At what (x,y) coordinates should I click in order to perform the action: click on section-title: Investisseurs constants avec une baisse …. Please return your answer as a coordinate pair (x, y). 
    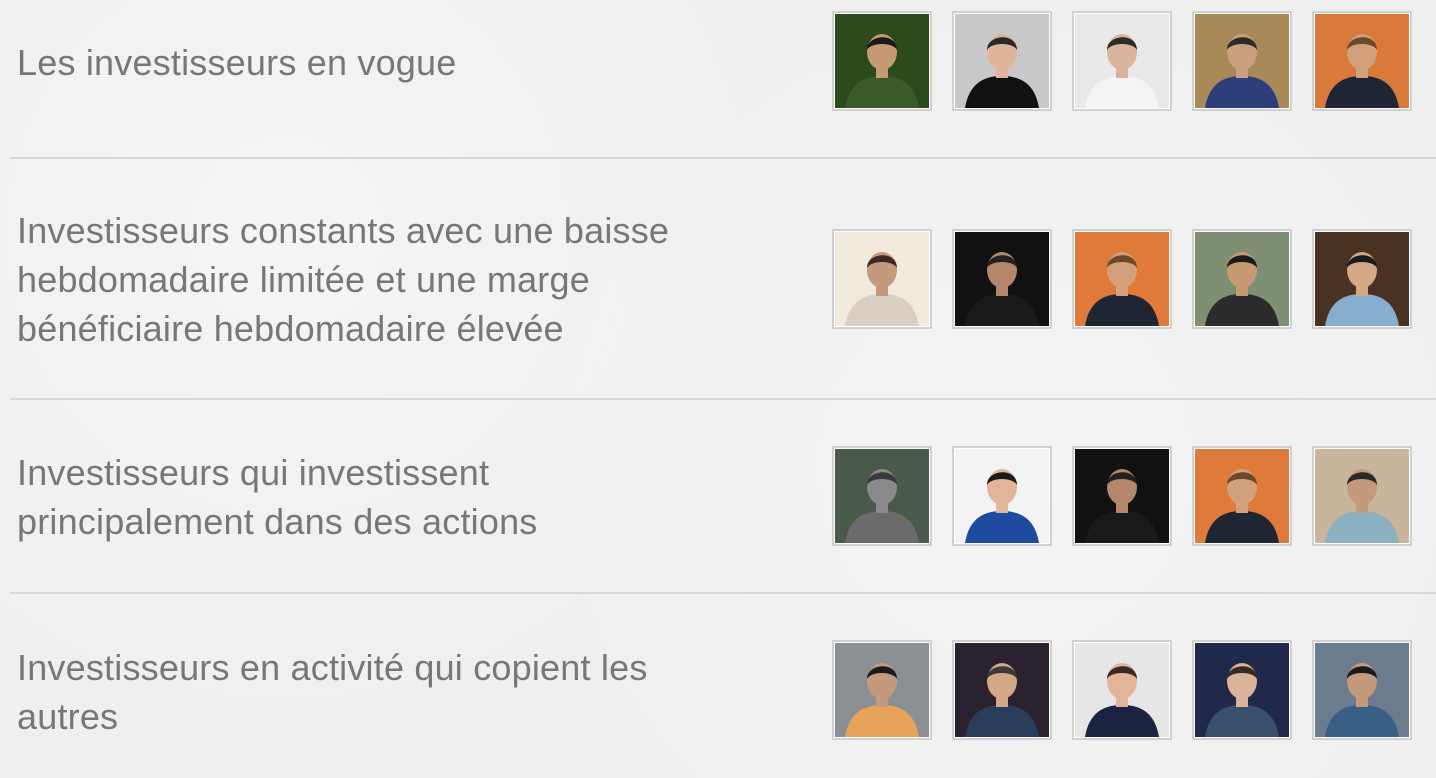
    Looking at the image, I should click on (343, 279).